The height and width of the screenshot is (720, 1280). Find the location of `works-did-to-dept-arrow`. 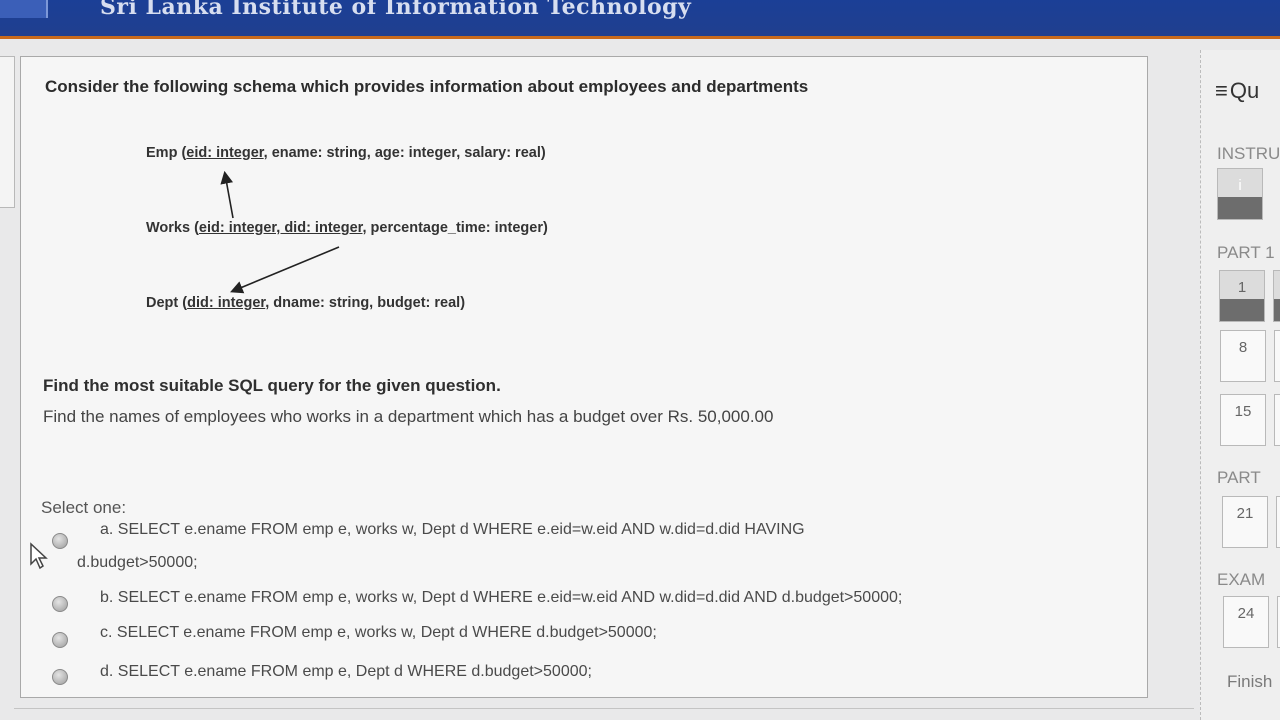

works-did-to-dept-arrow is located at coordinates (285, 270).